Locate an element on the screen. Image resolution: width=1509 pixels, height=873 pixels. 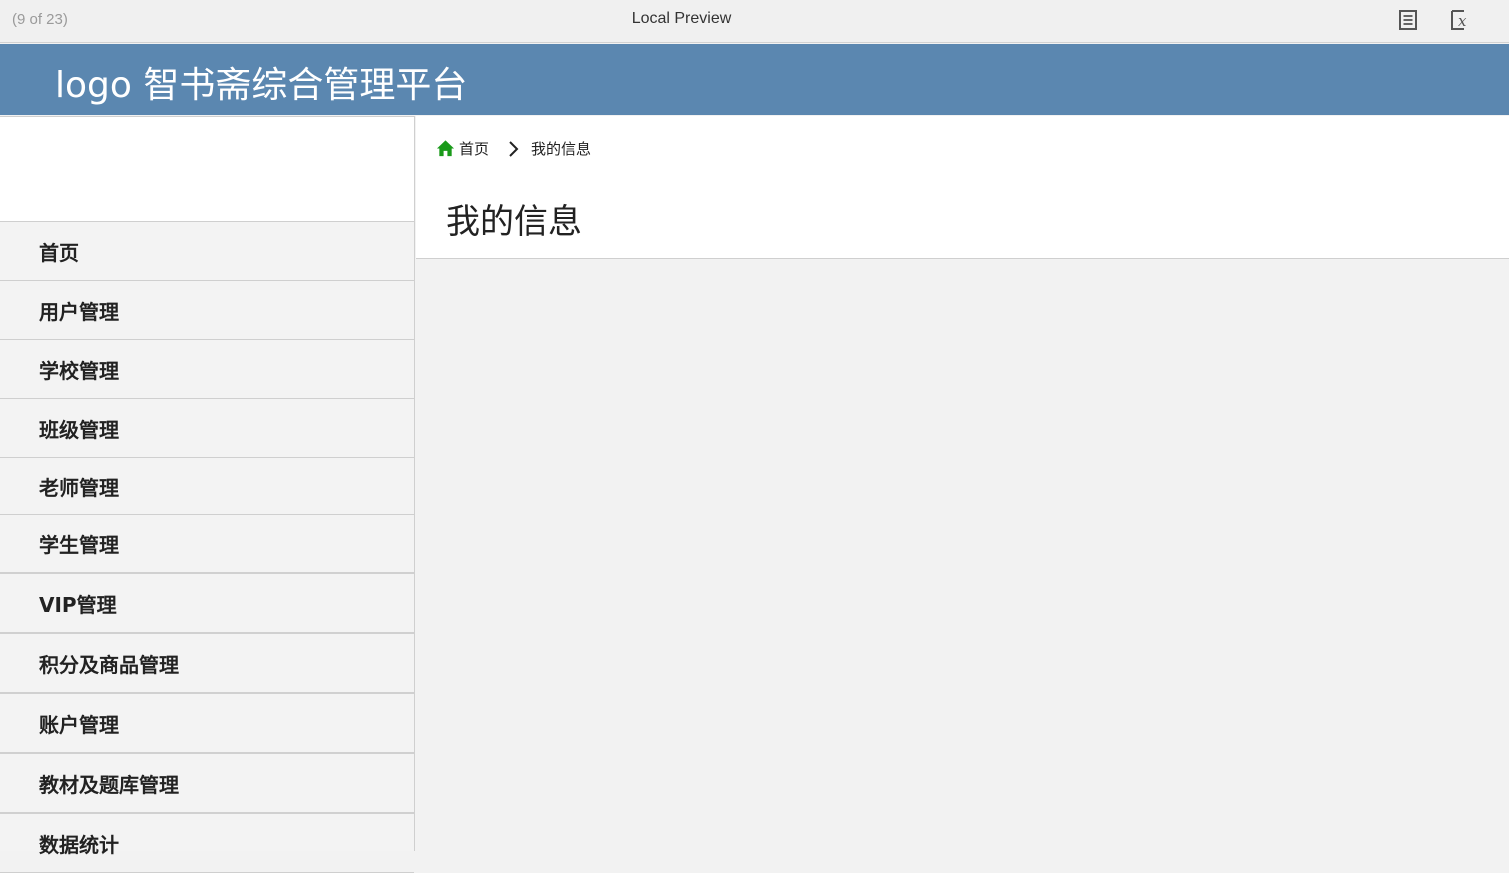
app-title: logo 智书斋综合管理平台 is located at coordinates (261, 85).